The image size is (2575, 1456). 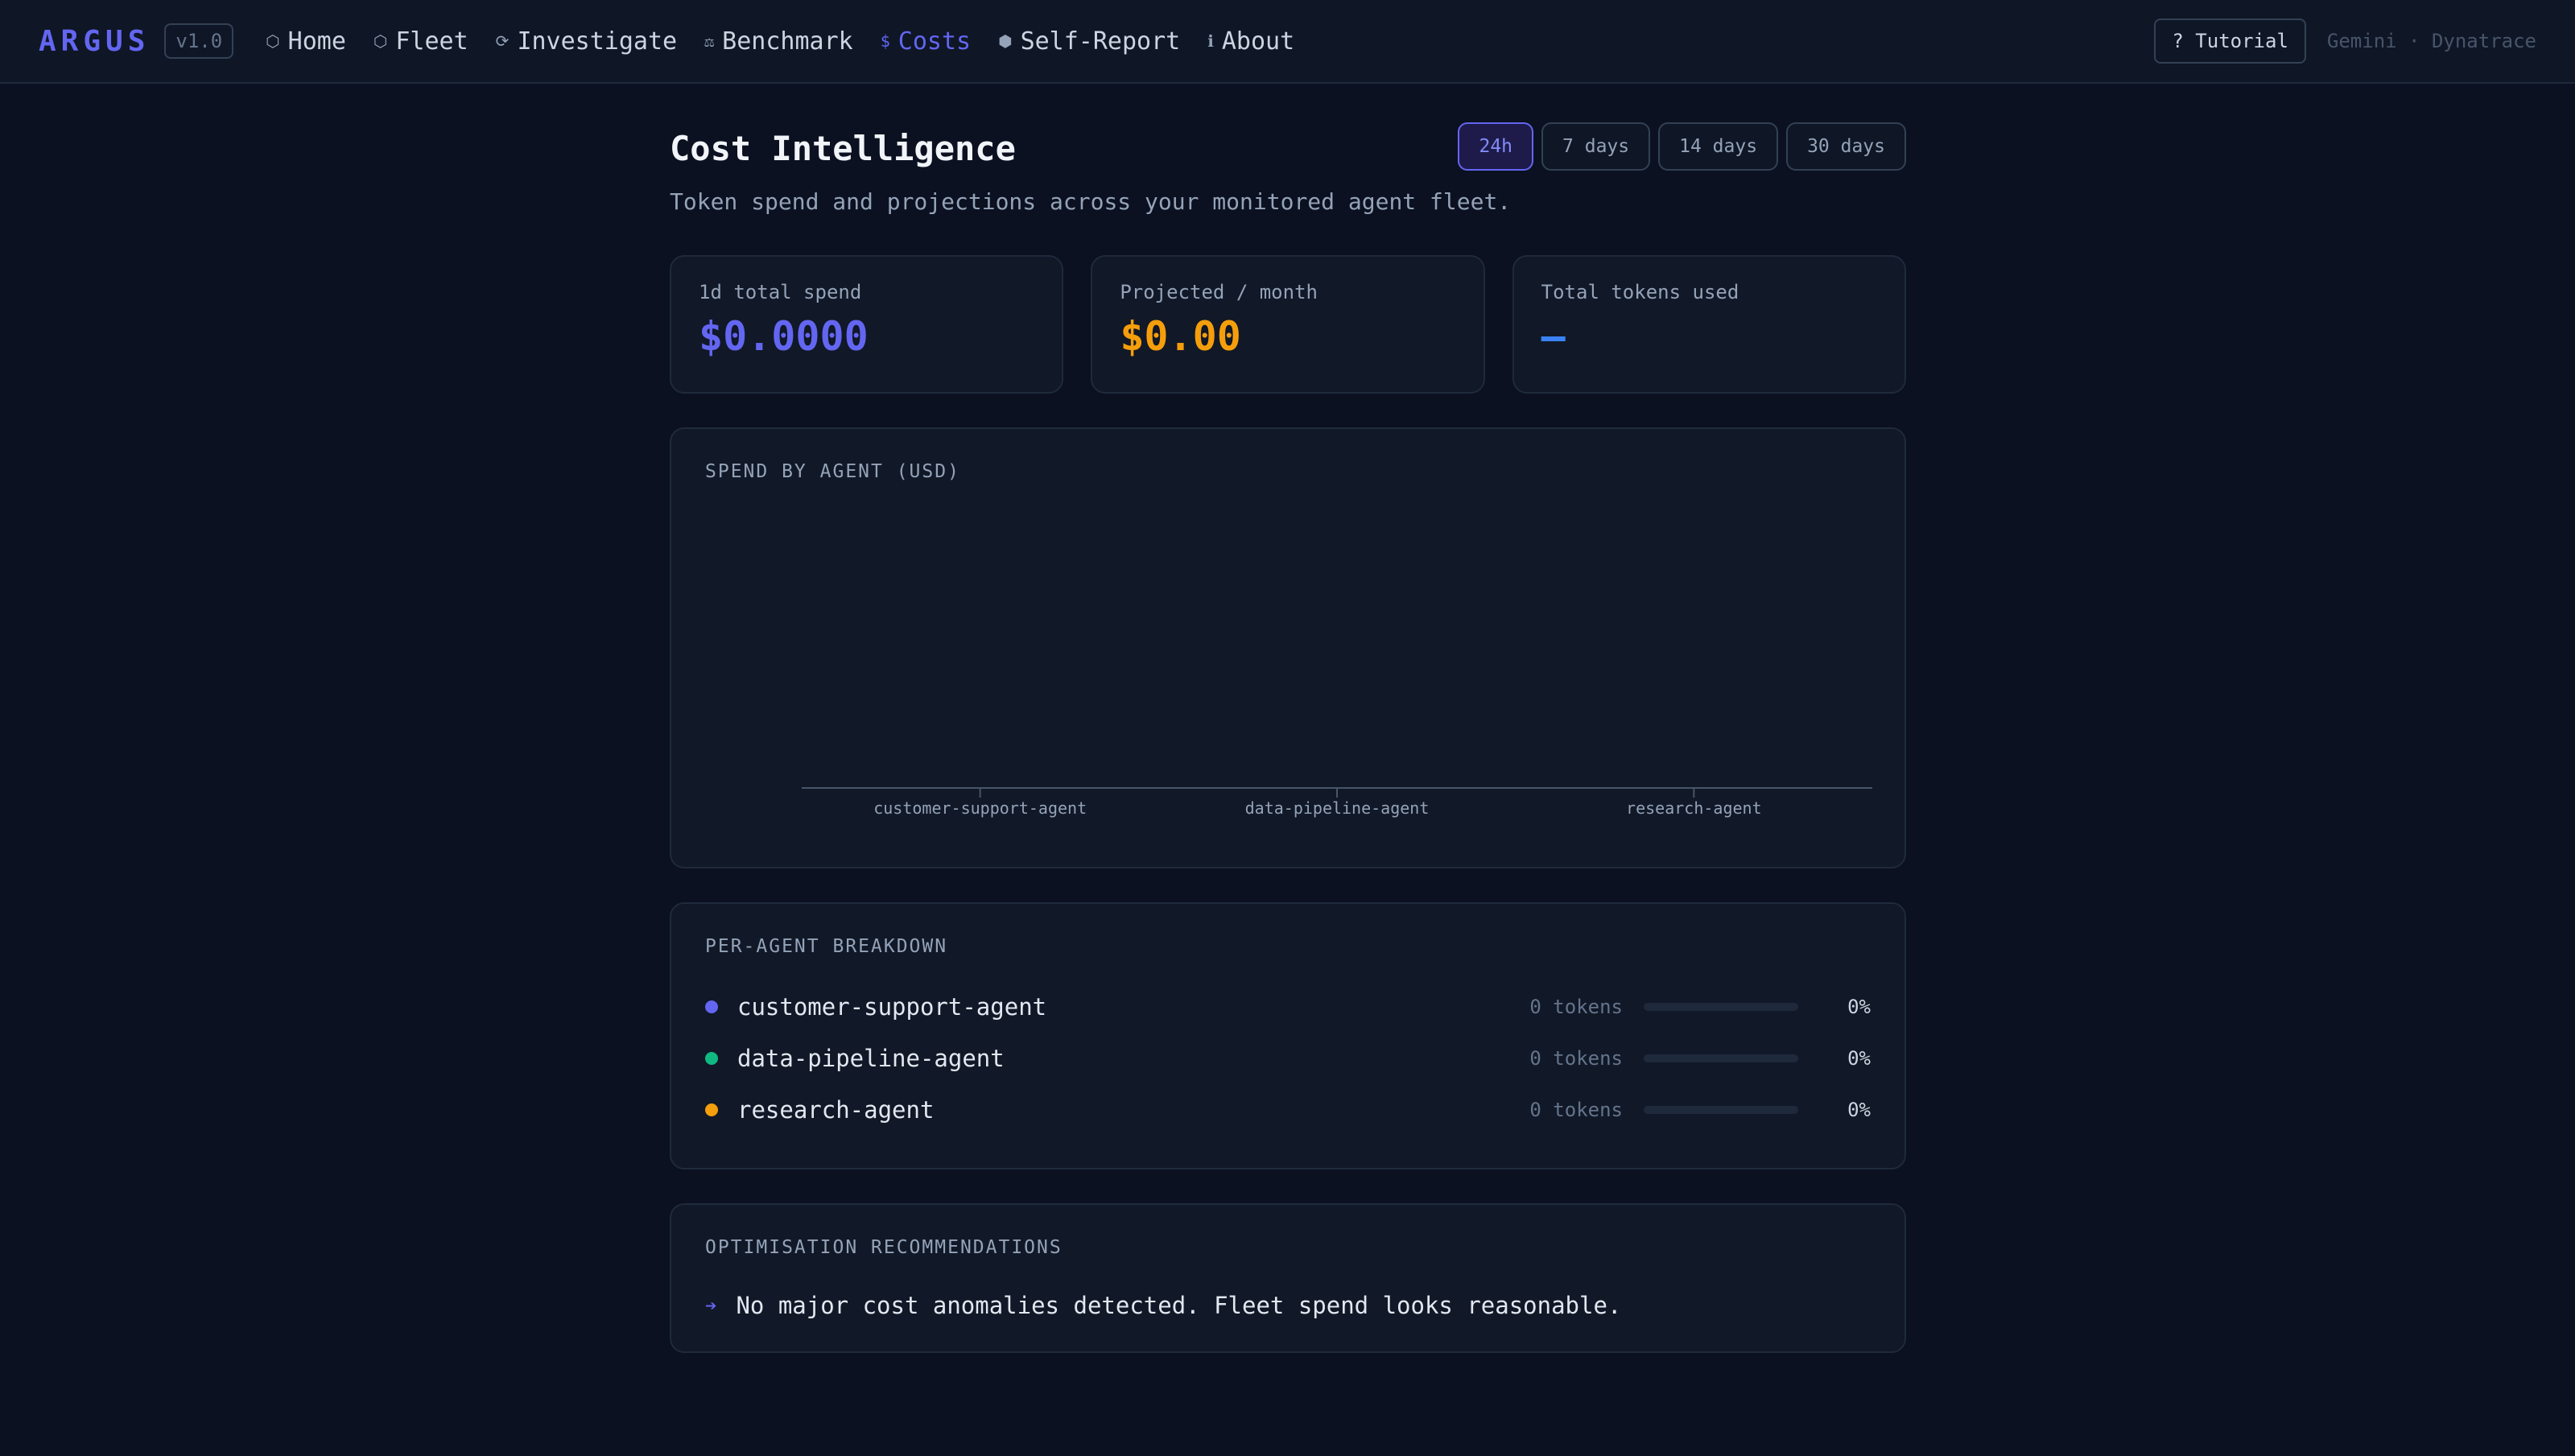 What do you see at coordinates (827, 946) in the screenshot?
I see `breakdown-title: PER-AGENT BREAKDOWN` at bounding box center [827, 946].